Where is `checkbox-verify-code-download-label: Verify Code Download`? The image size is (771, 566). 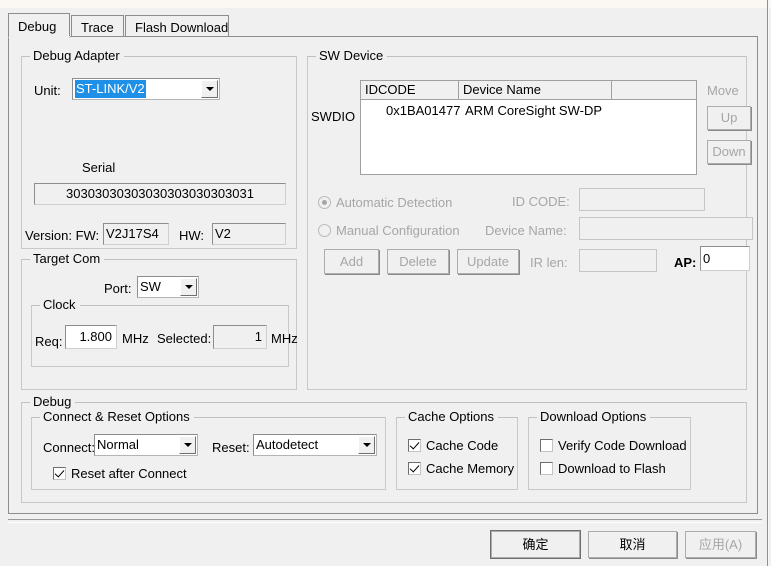
checkbox-verify-code-download-label: Verify Code Download is located at coordinates (622, 445).